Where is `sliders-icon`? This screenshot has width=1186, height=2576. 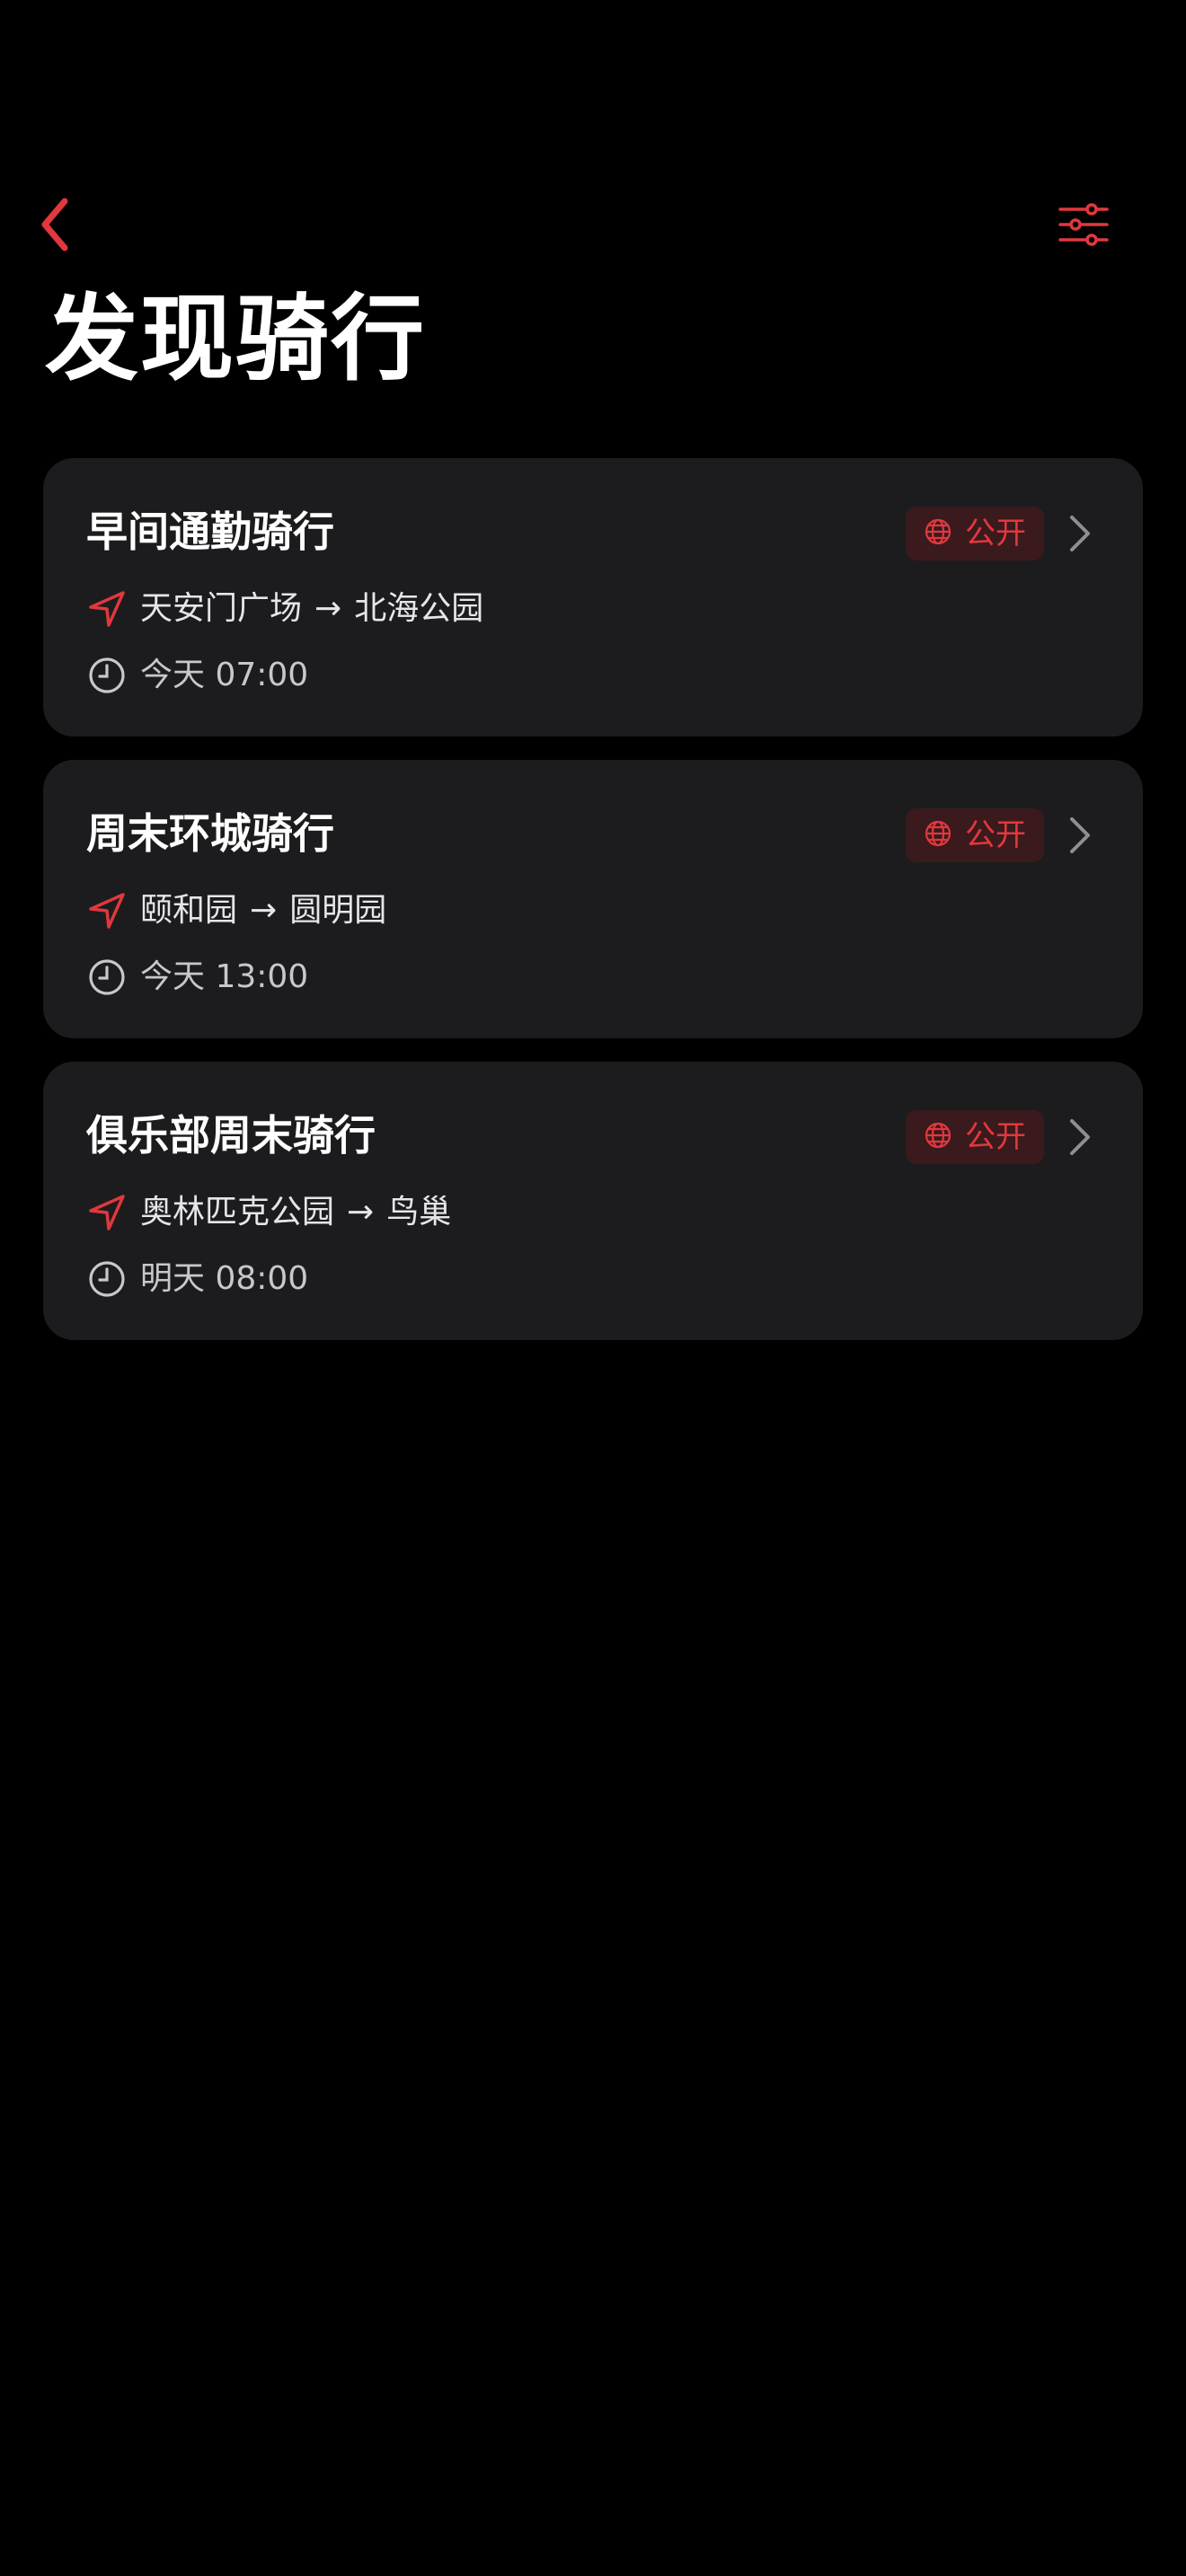
sliders-icon is located at coordinates (1083, 226).